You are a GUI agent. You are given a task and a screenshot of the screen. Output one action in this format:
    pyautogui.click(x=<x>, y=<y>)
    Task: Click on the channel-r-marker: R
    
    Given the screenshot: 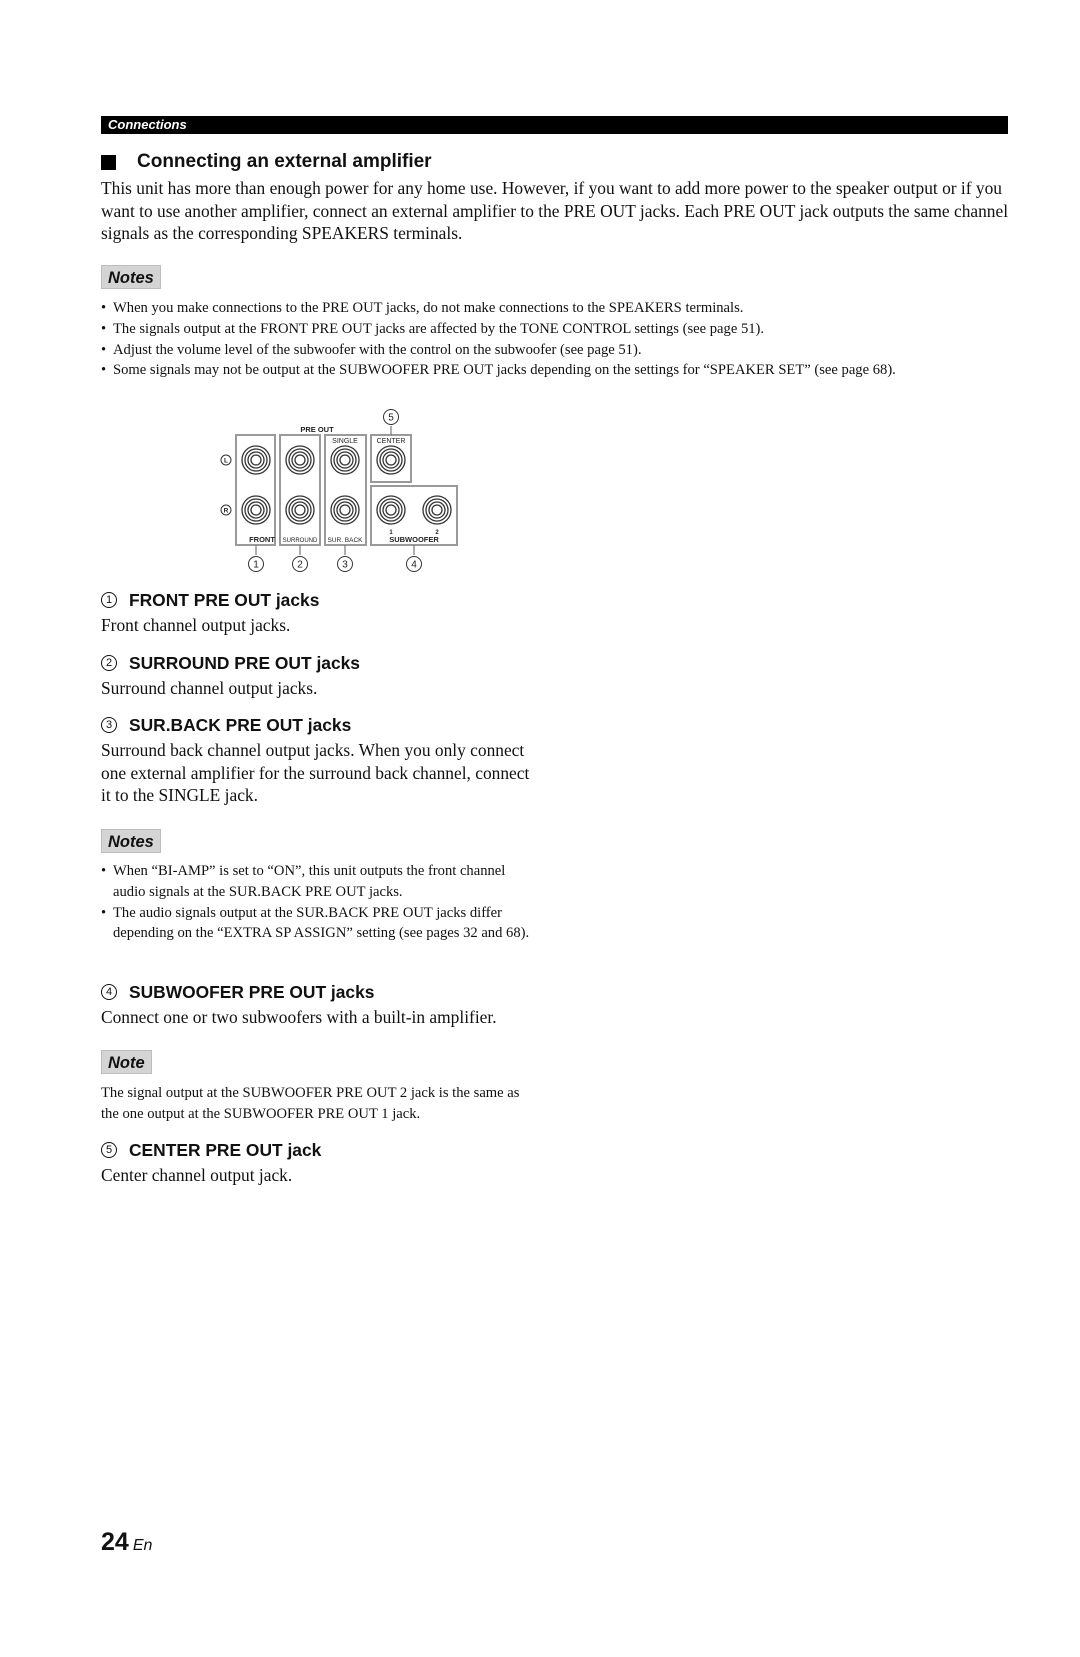 What is the action you would take?
    pyautogui.click(x=226, y=510)
    